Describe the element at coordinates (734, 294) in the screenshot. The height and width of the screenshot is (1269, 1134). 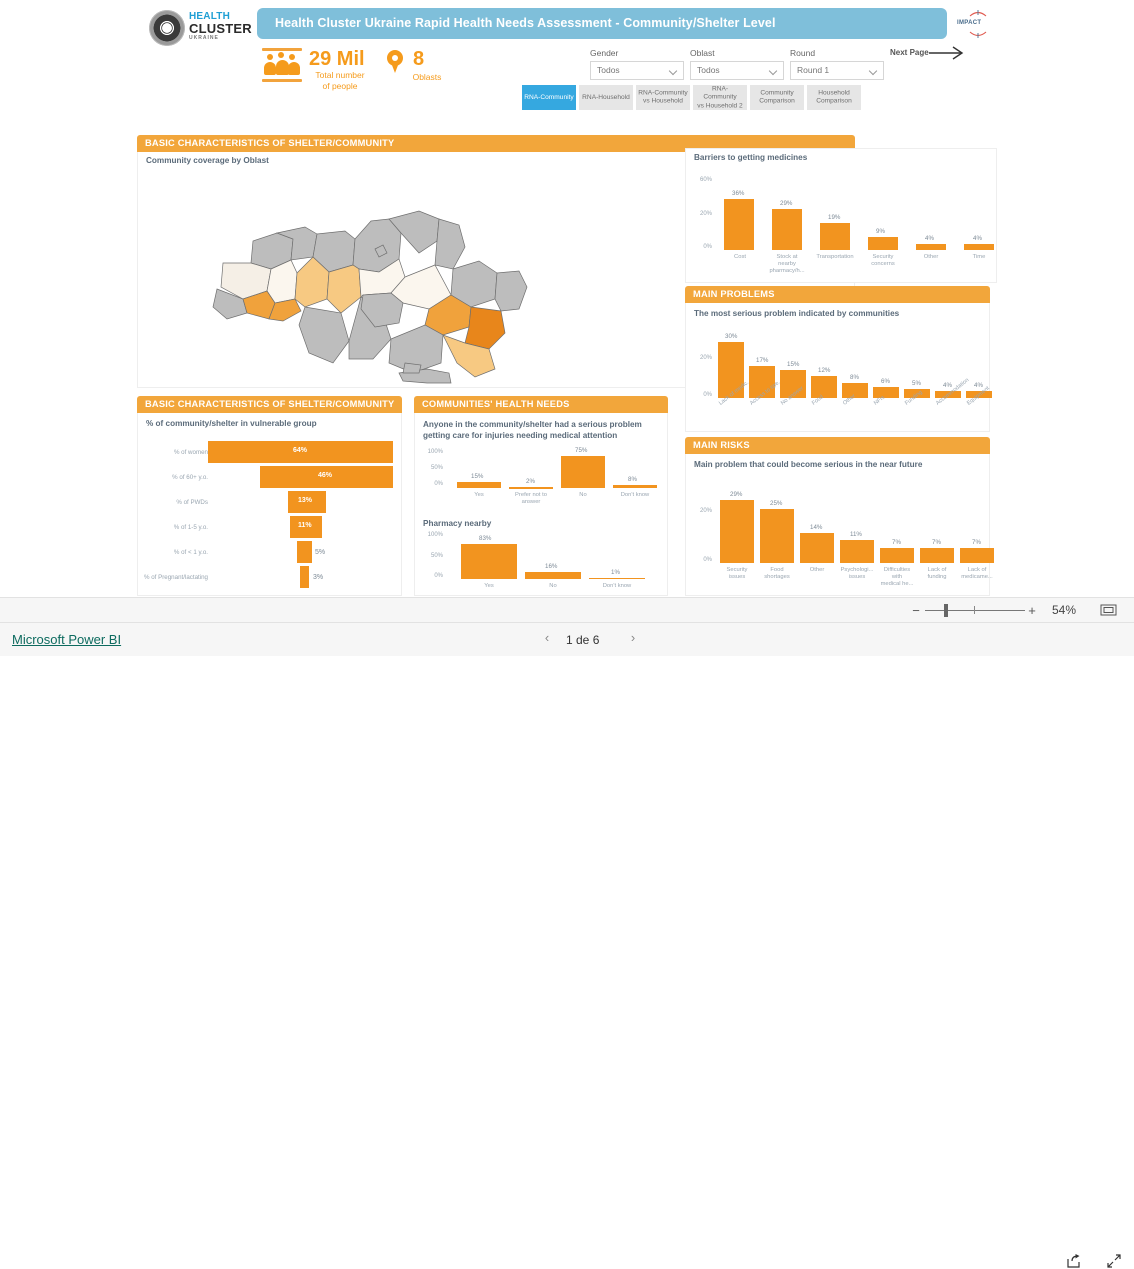
I see `panel-title-main-problems: MAIN PROBLEMS` at that location.